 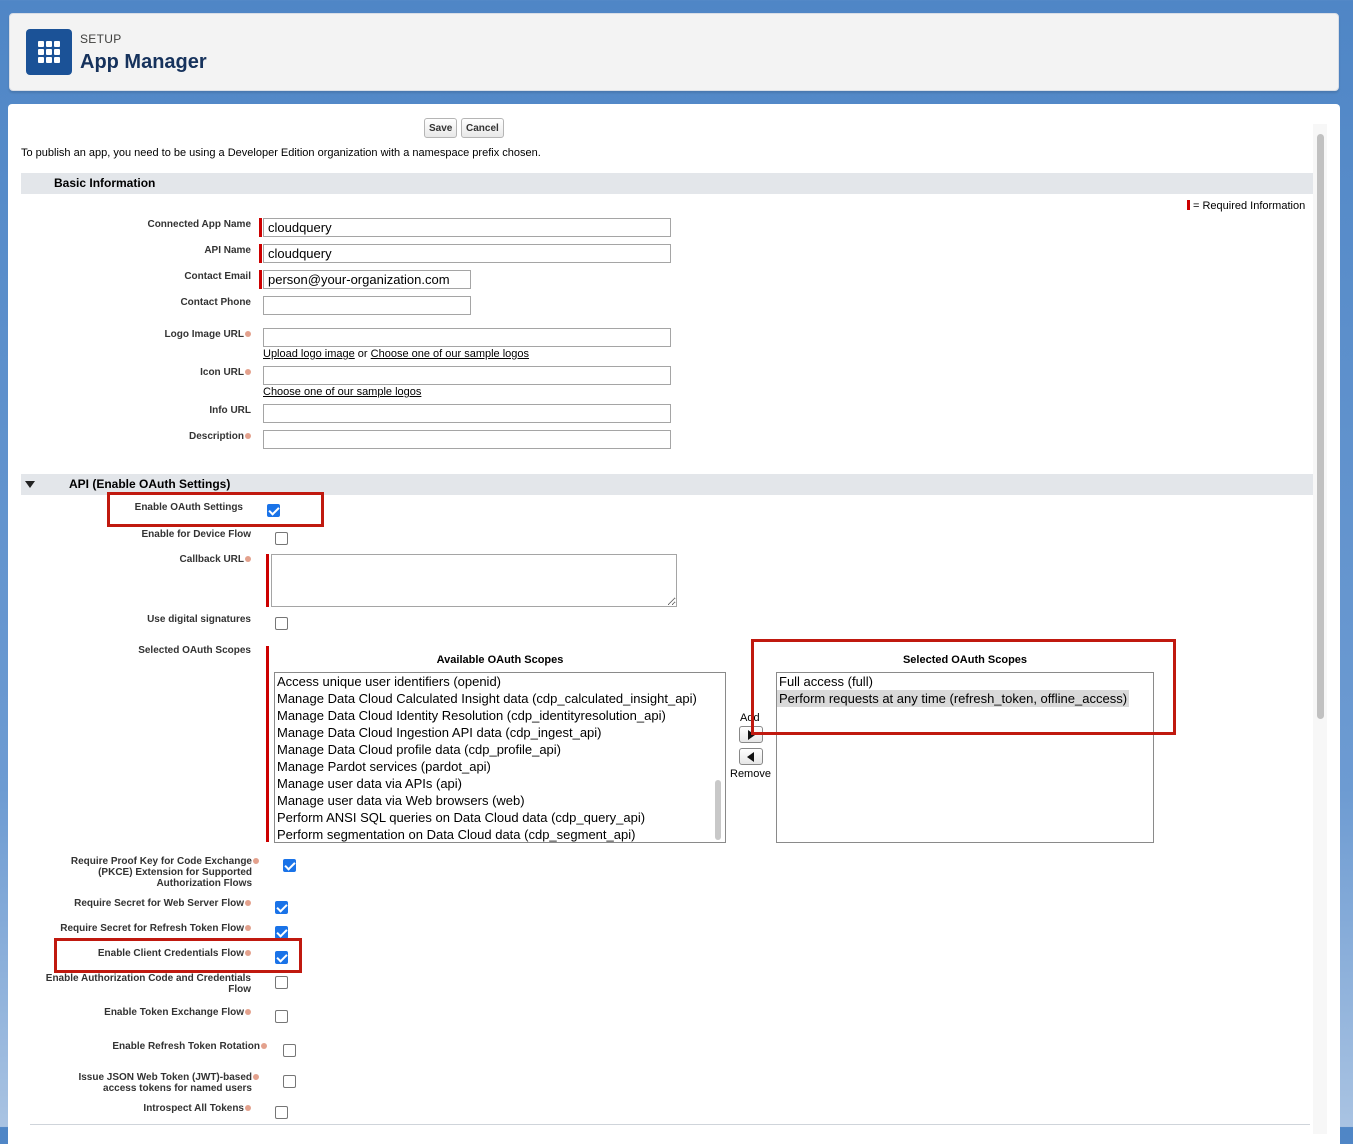 What do you see at coordinates (208, 334) in the screenshot?
I see `logo-image-url-label: Logo Image URL` at bounding box center [208, 334].